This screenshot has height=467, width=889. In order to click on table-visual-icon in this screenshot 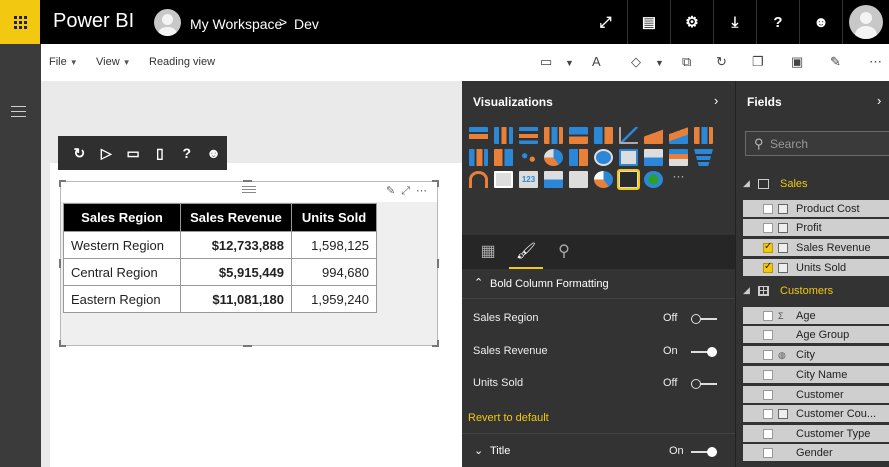, I will do `click(628, 157)`.